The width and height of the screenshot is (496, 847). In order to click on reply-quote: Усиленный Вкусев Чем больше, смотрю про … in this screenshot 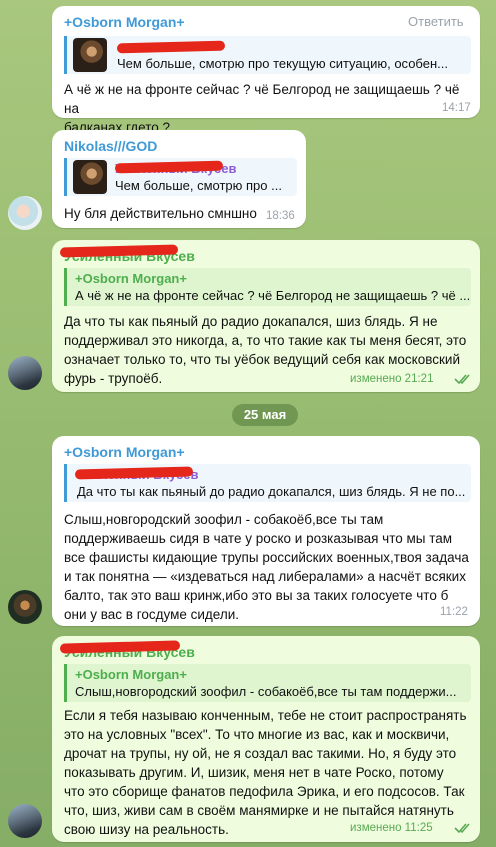, I will do `click(180, 177)`.